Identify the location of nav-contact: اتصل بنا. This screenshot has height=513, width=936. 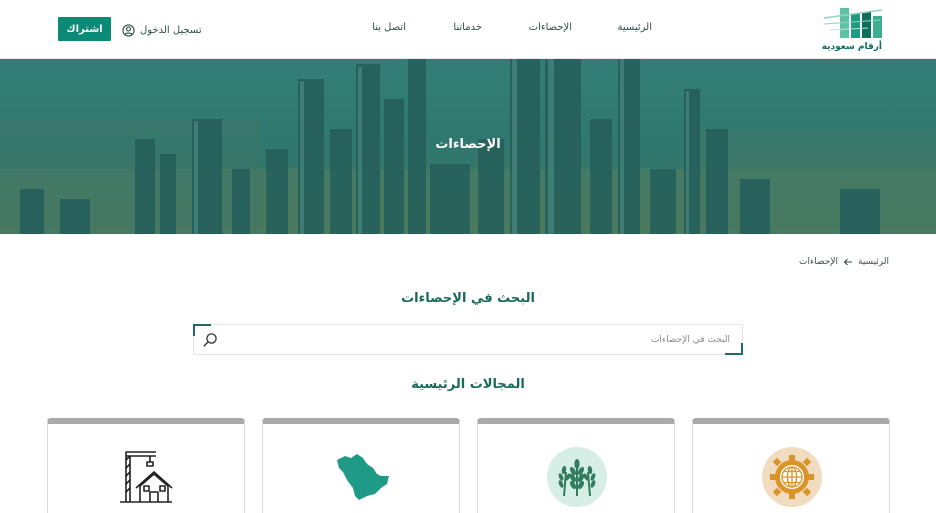
(389, 27).